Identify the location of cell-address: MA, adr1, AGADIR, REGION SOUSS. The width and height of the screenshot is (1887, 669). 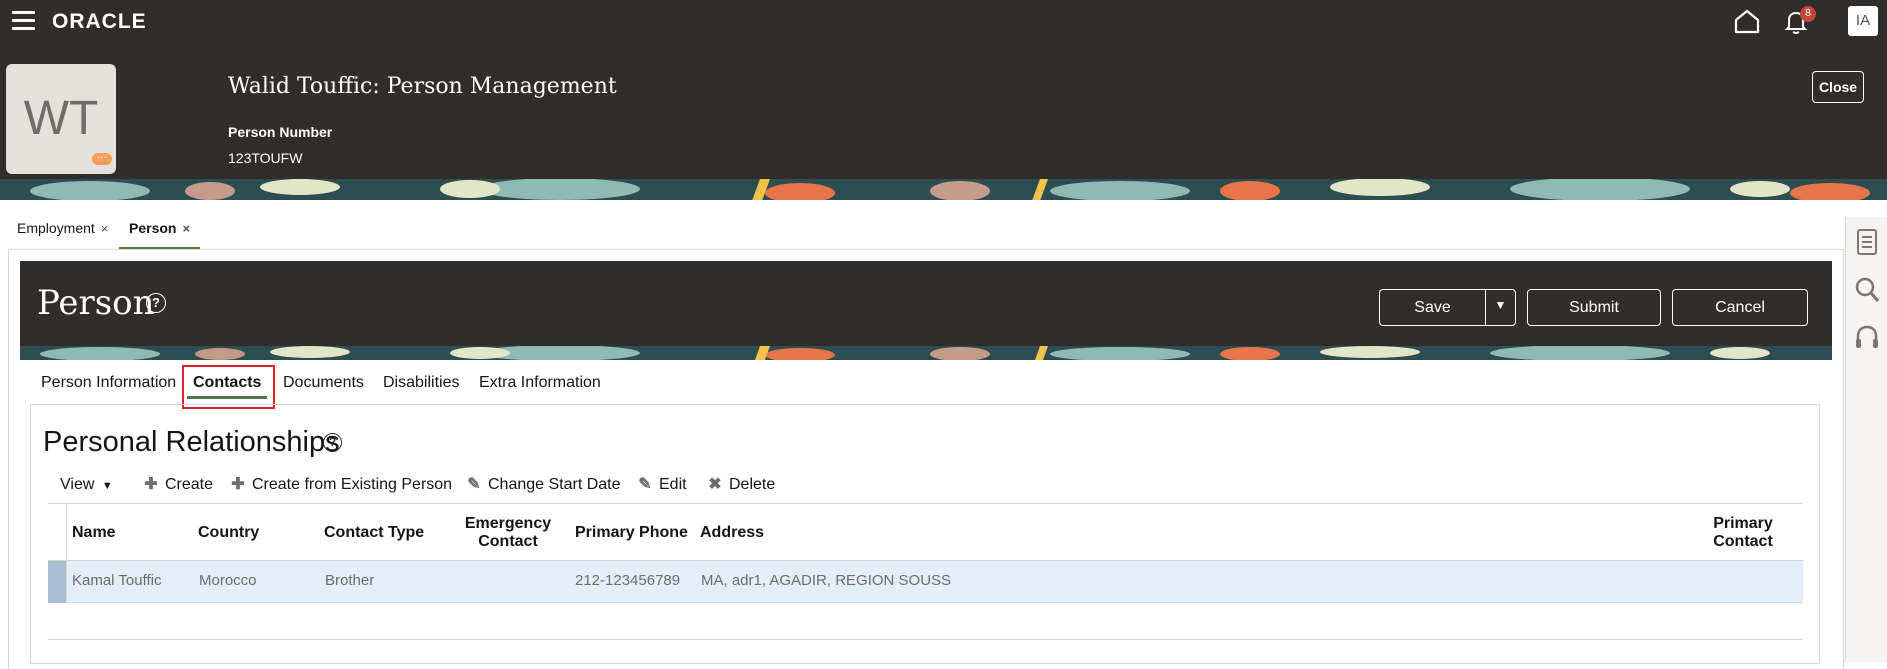
(826, 580).